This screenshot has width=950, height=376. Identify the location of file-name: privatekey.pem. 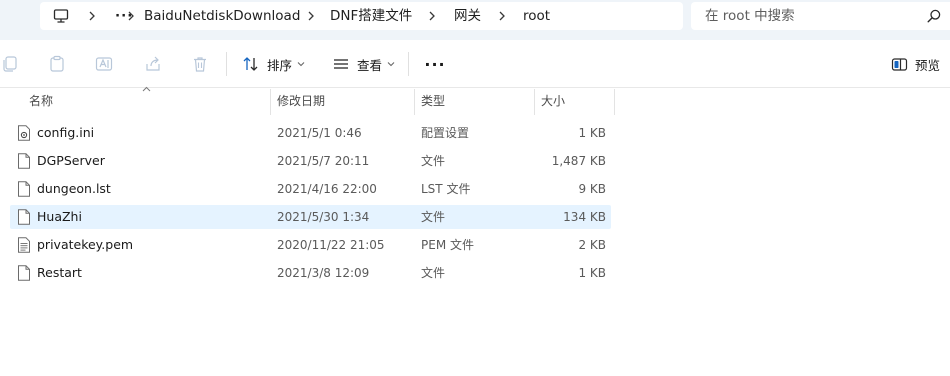
(85, 244).